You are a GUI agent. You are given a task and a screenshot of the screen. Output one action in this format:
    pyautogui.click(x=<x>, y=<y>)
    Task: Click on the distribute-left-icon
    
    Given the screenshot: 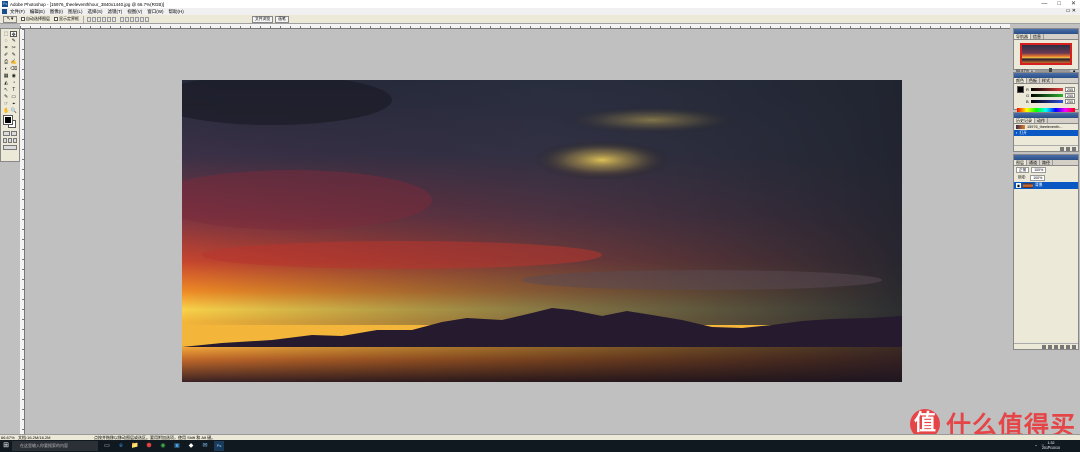 What is the action you would take?
    pyautogui.click(x=137, y=19)
    